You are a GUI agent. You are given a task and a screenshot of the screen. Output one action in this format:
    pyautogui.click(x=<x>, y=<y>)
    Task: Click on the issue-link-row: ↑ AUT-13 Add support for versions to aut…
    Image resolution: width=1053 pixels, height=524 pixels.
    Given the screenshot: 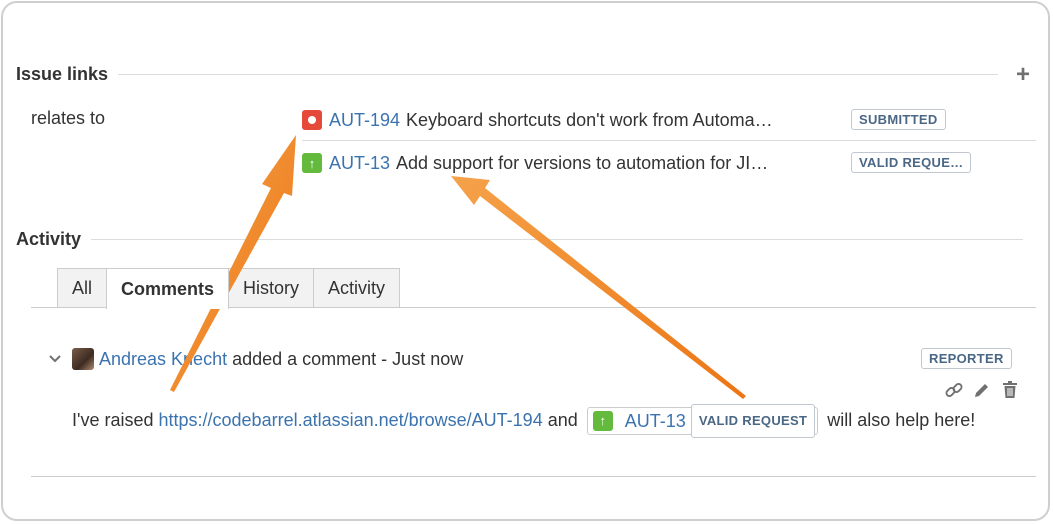 What is the action you would take?
    pyautogui.click(x=535, y=163)
    